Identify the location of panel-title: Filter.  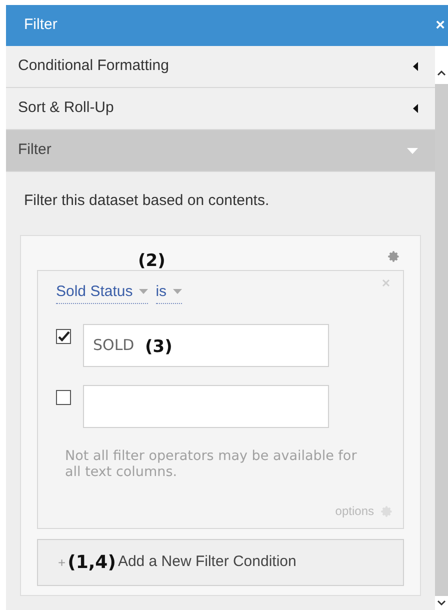
(41, 25).